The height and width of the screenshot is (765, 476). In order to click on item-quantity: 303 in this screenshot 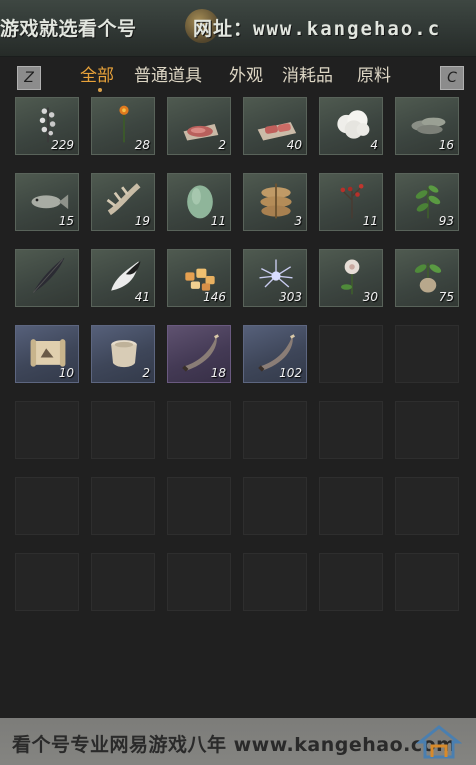, I will do `click(290, 297)`.